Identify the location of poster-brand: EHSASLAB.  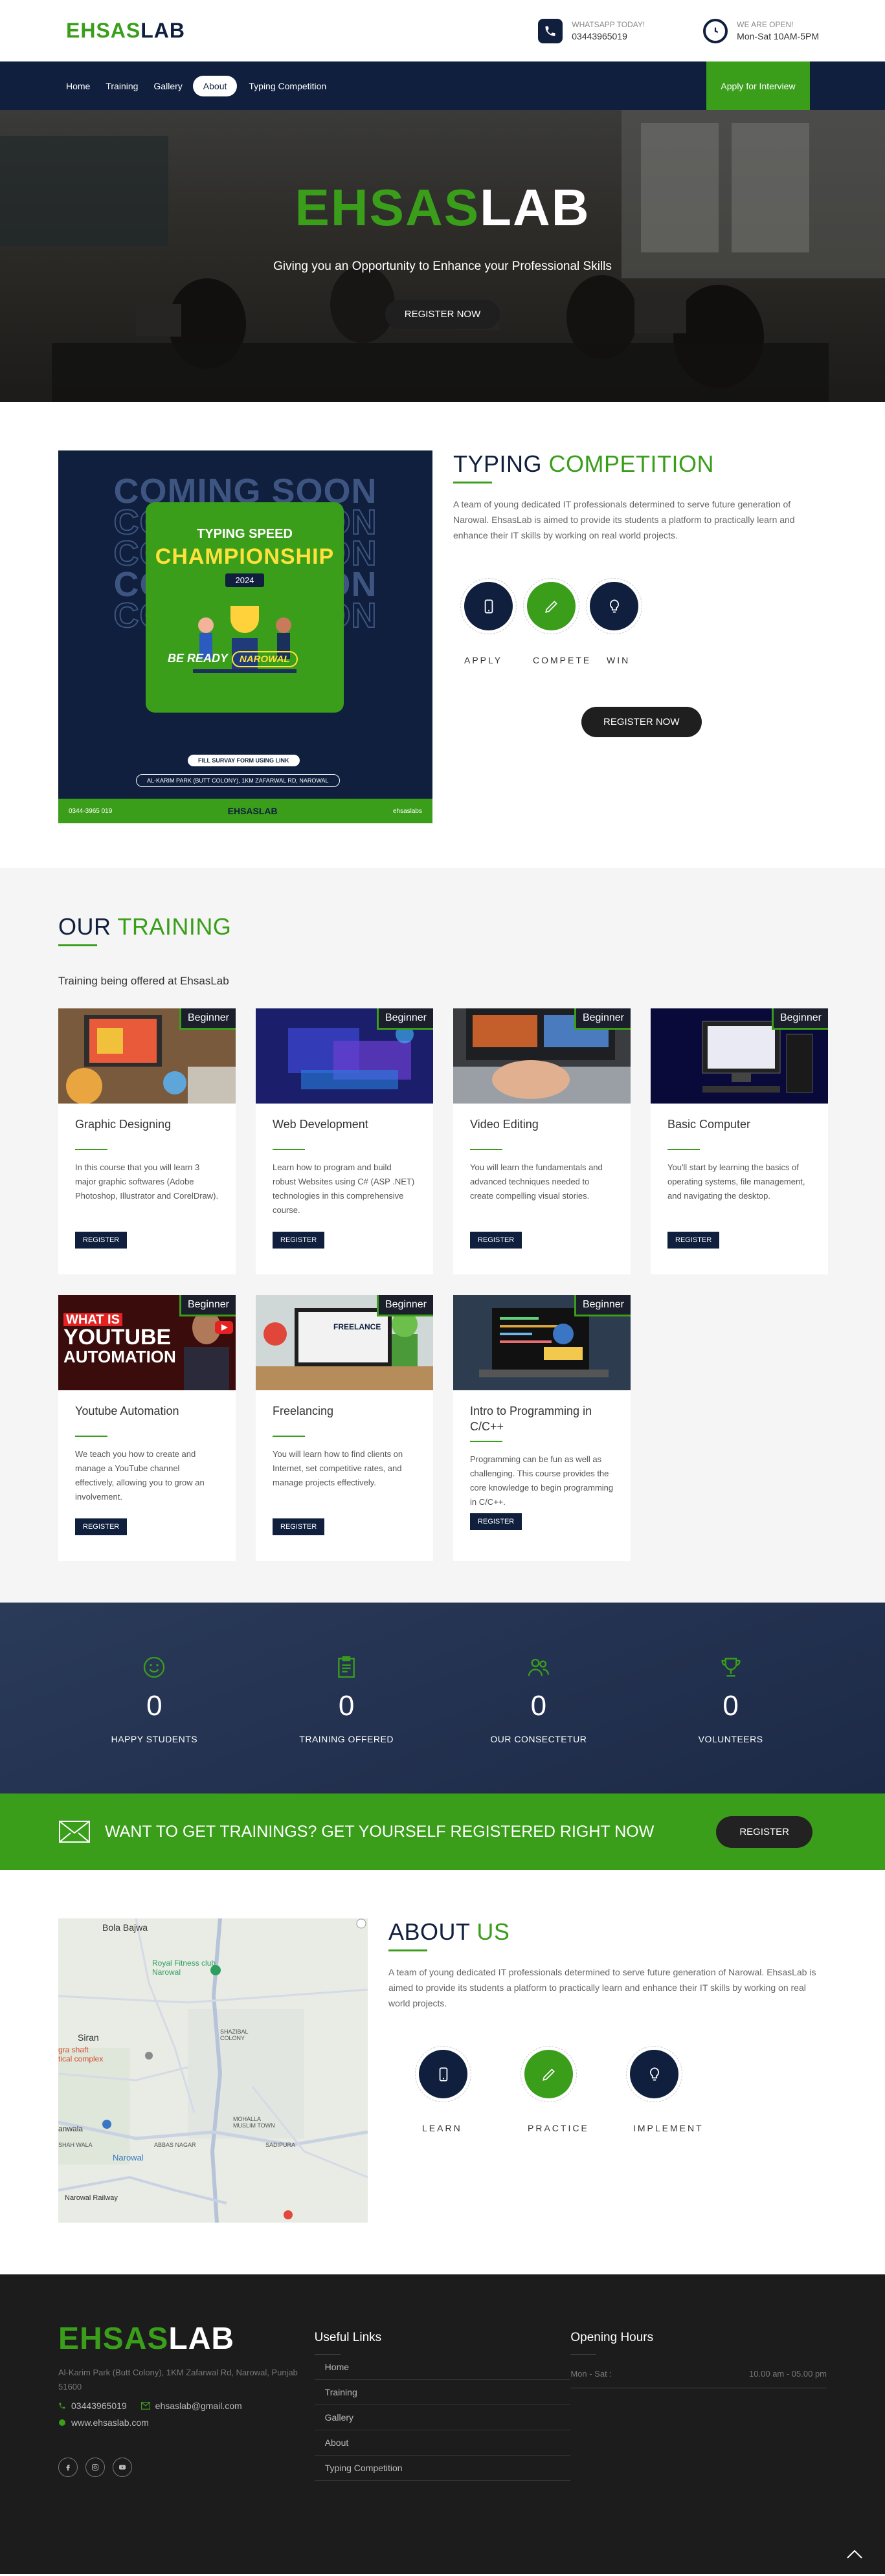
(252, 811).